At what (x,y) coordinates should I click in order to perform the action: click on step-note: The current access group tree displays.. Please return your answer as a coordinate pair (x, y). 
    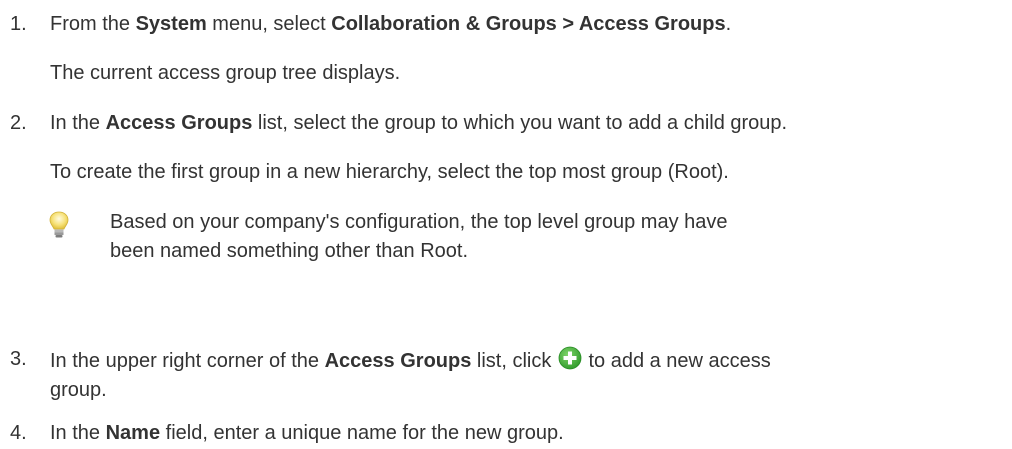
    Looking at the image, I should click on (225, 73).